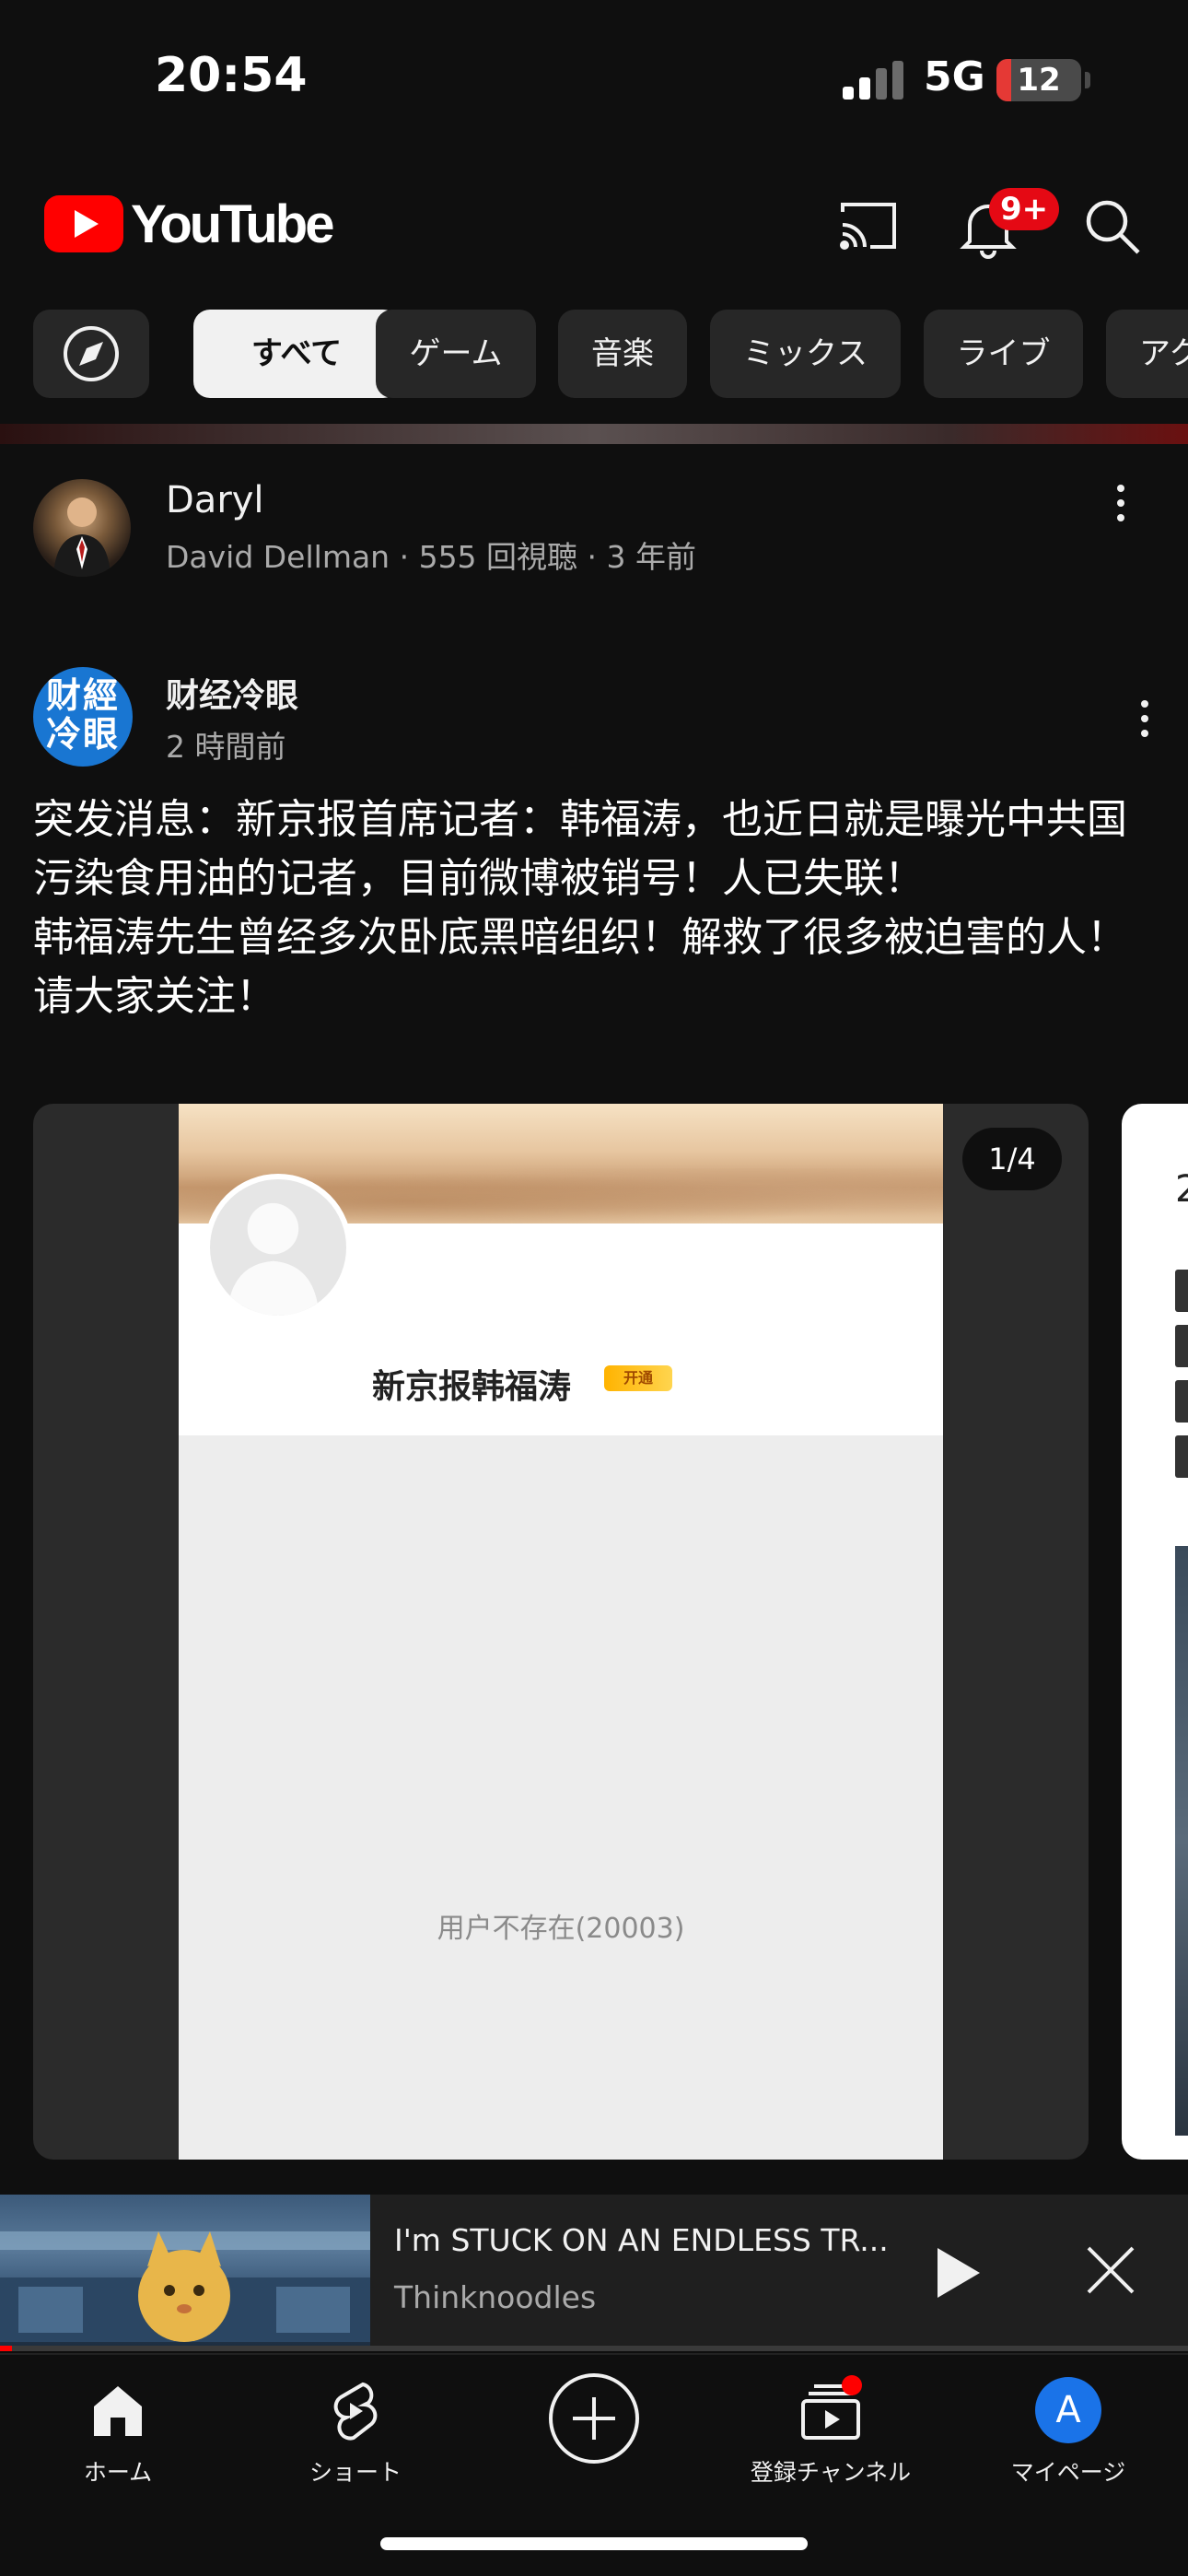  I want to click on filter-chips: すべて ゲーム 音楽 ミックス ライブ アク, so click(594, 354).